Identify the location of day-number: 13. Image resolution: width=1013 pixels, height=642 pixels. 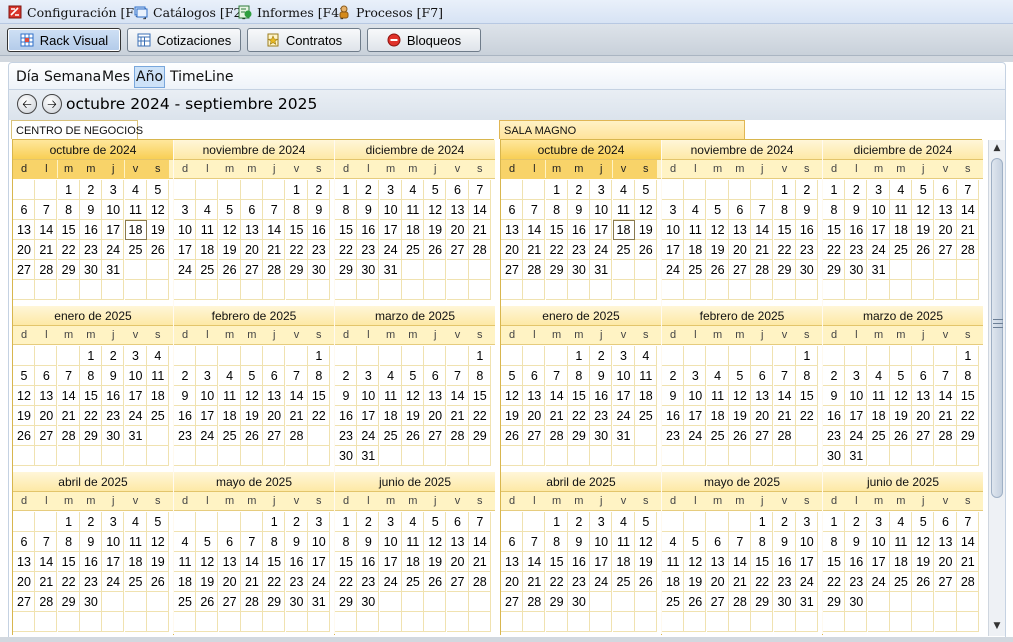
(274, 396).